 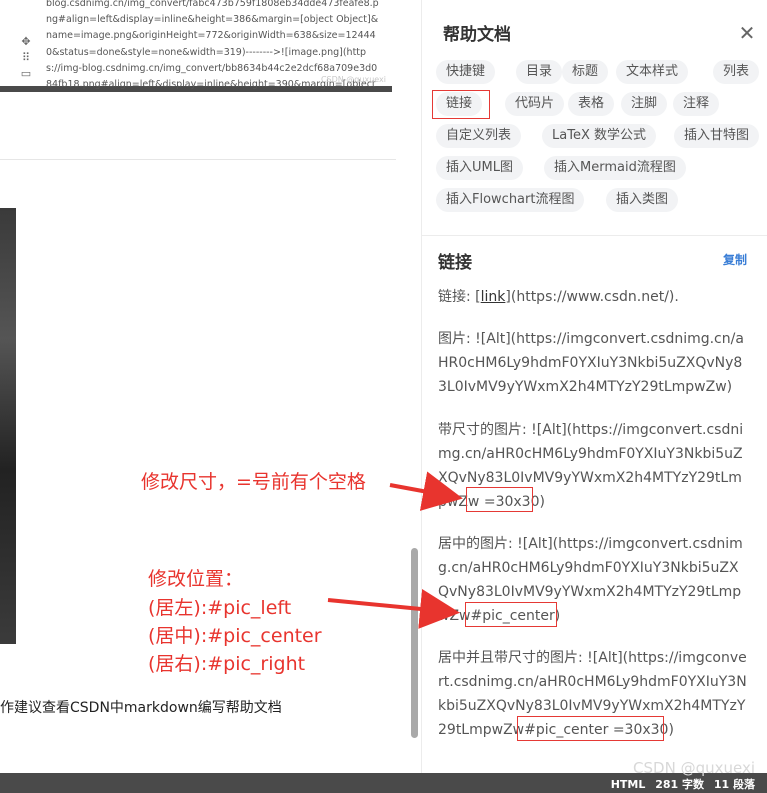 I want to click on move-icon: ✥, so click(x=26, y=42).